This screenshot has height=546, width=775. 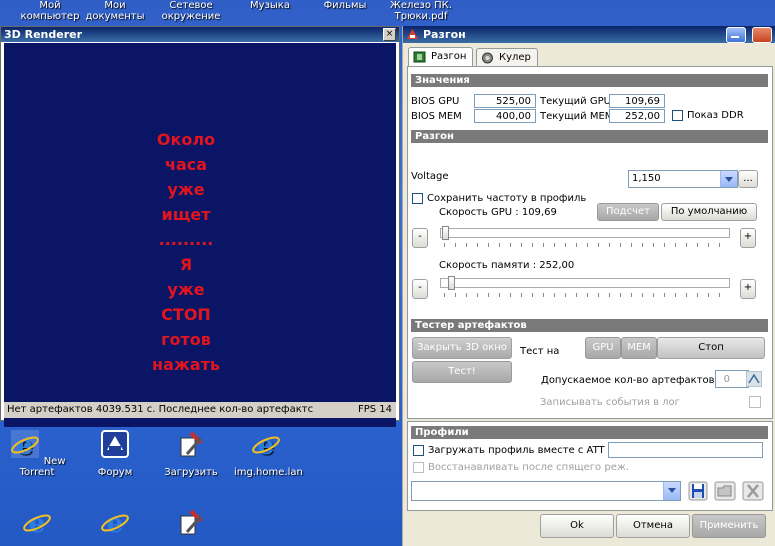 What do you see at coordinates (683, 179) in the screenshot?
I see `voltage-select: 1,150` at bounding box center [683, 179].